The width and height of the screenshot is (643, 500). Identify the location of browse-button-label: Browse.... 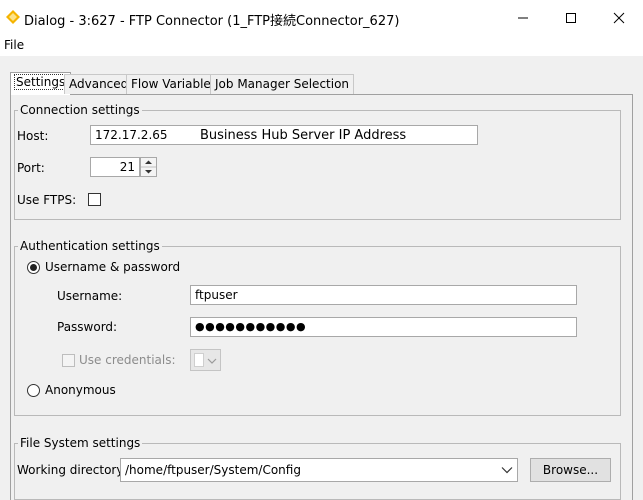
(570, 470).